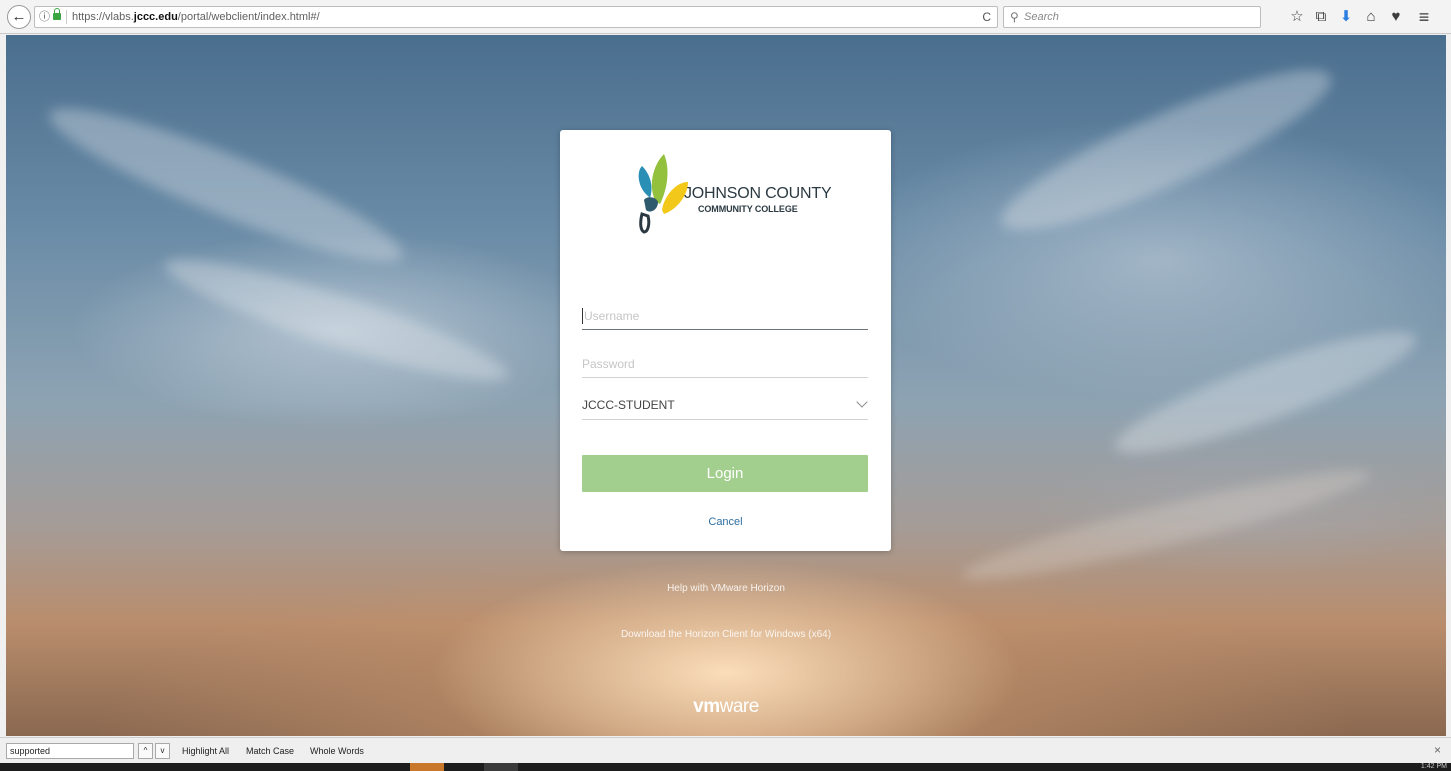 Image resolution: width=1451 pixels, height=771 pixels. Describe the element at coordinates (663, 194) in the screenshot. I see `college-logo-mark` at that location.